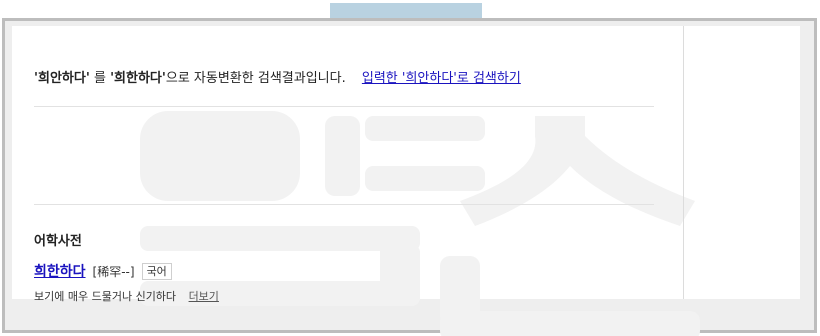  What do you see at coordinates (62, 78) in the screenshot?
I see `original-query: '희안하다'` at bounding box center [62, 78].